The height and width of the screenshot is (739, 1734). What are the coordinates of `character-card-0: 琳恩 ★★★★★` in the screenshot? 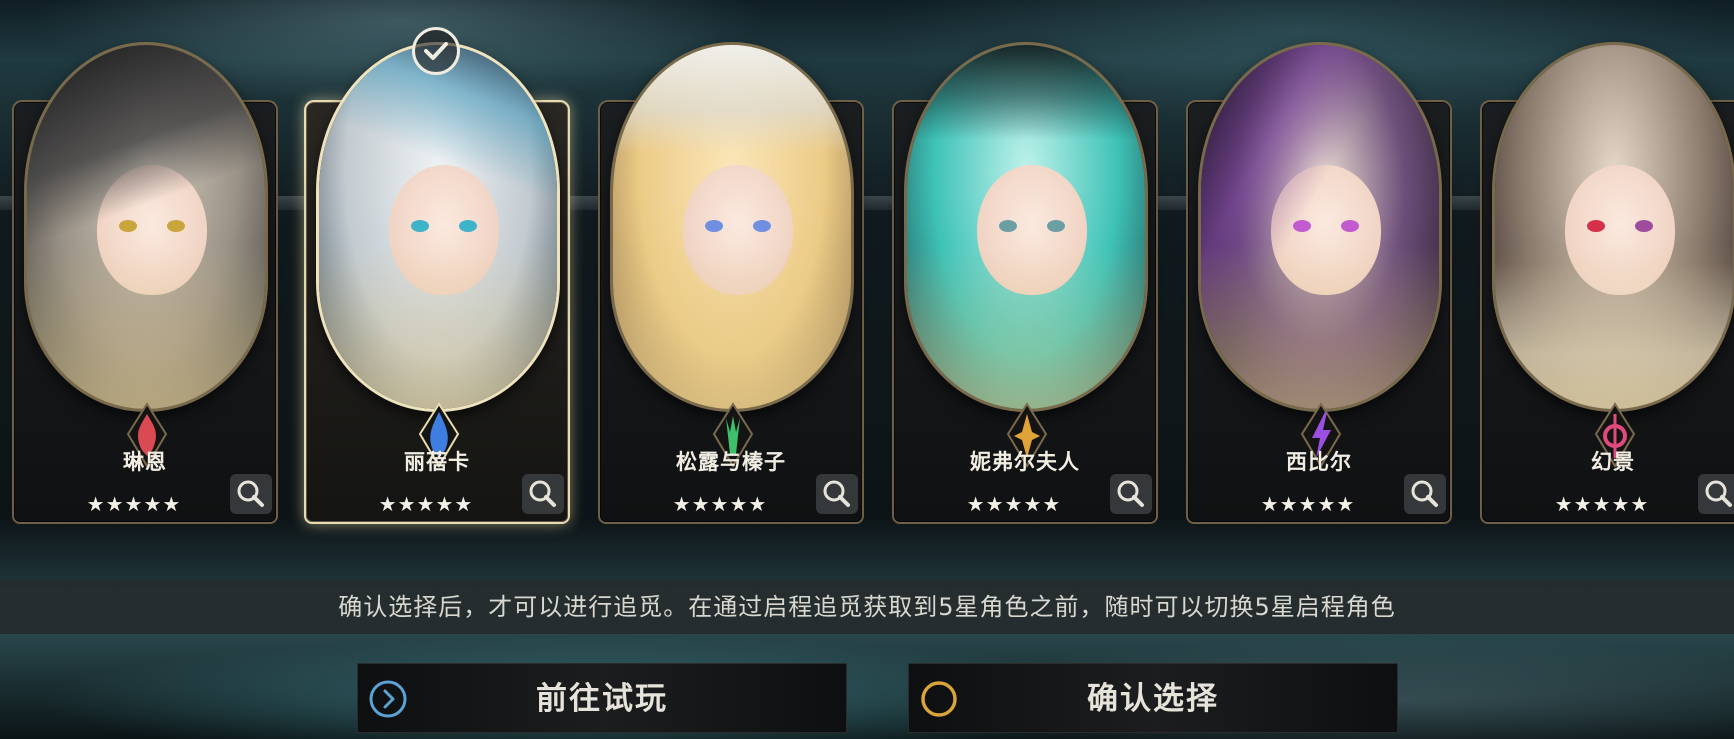 It's located at (145, 283).